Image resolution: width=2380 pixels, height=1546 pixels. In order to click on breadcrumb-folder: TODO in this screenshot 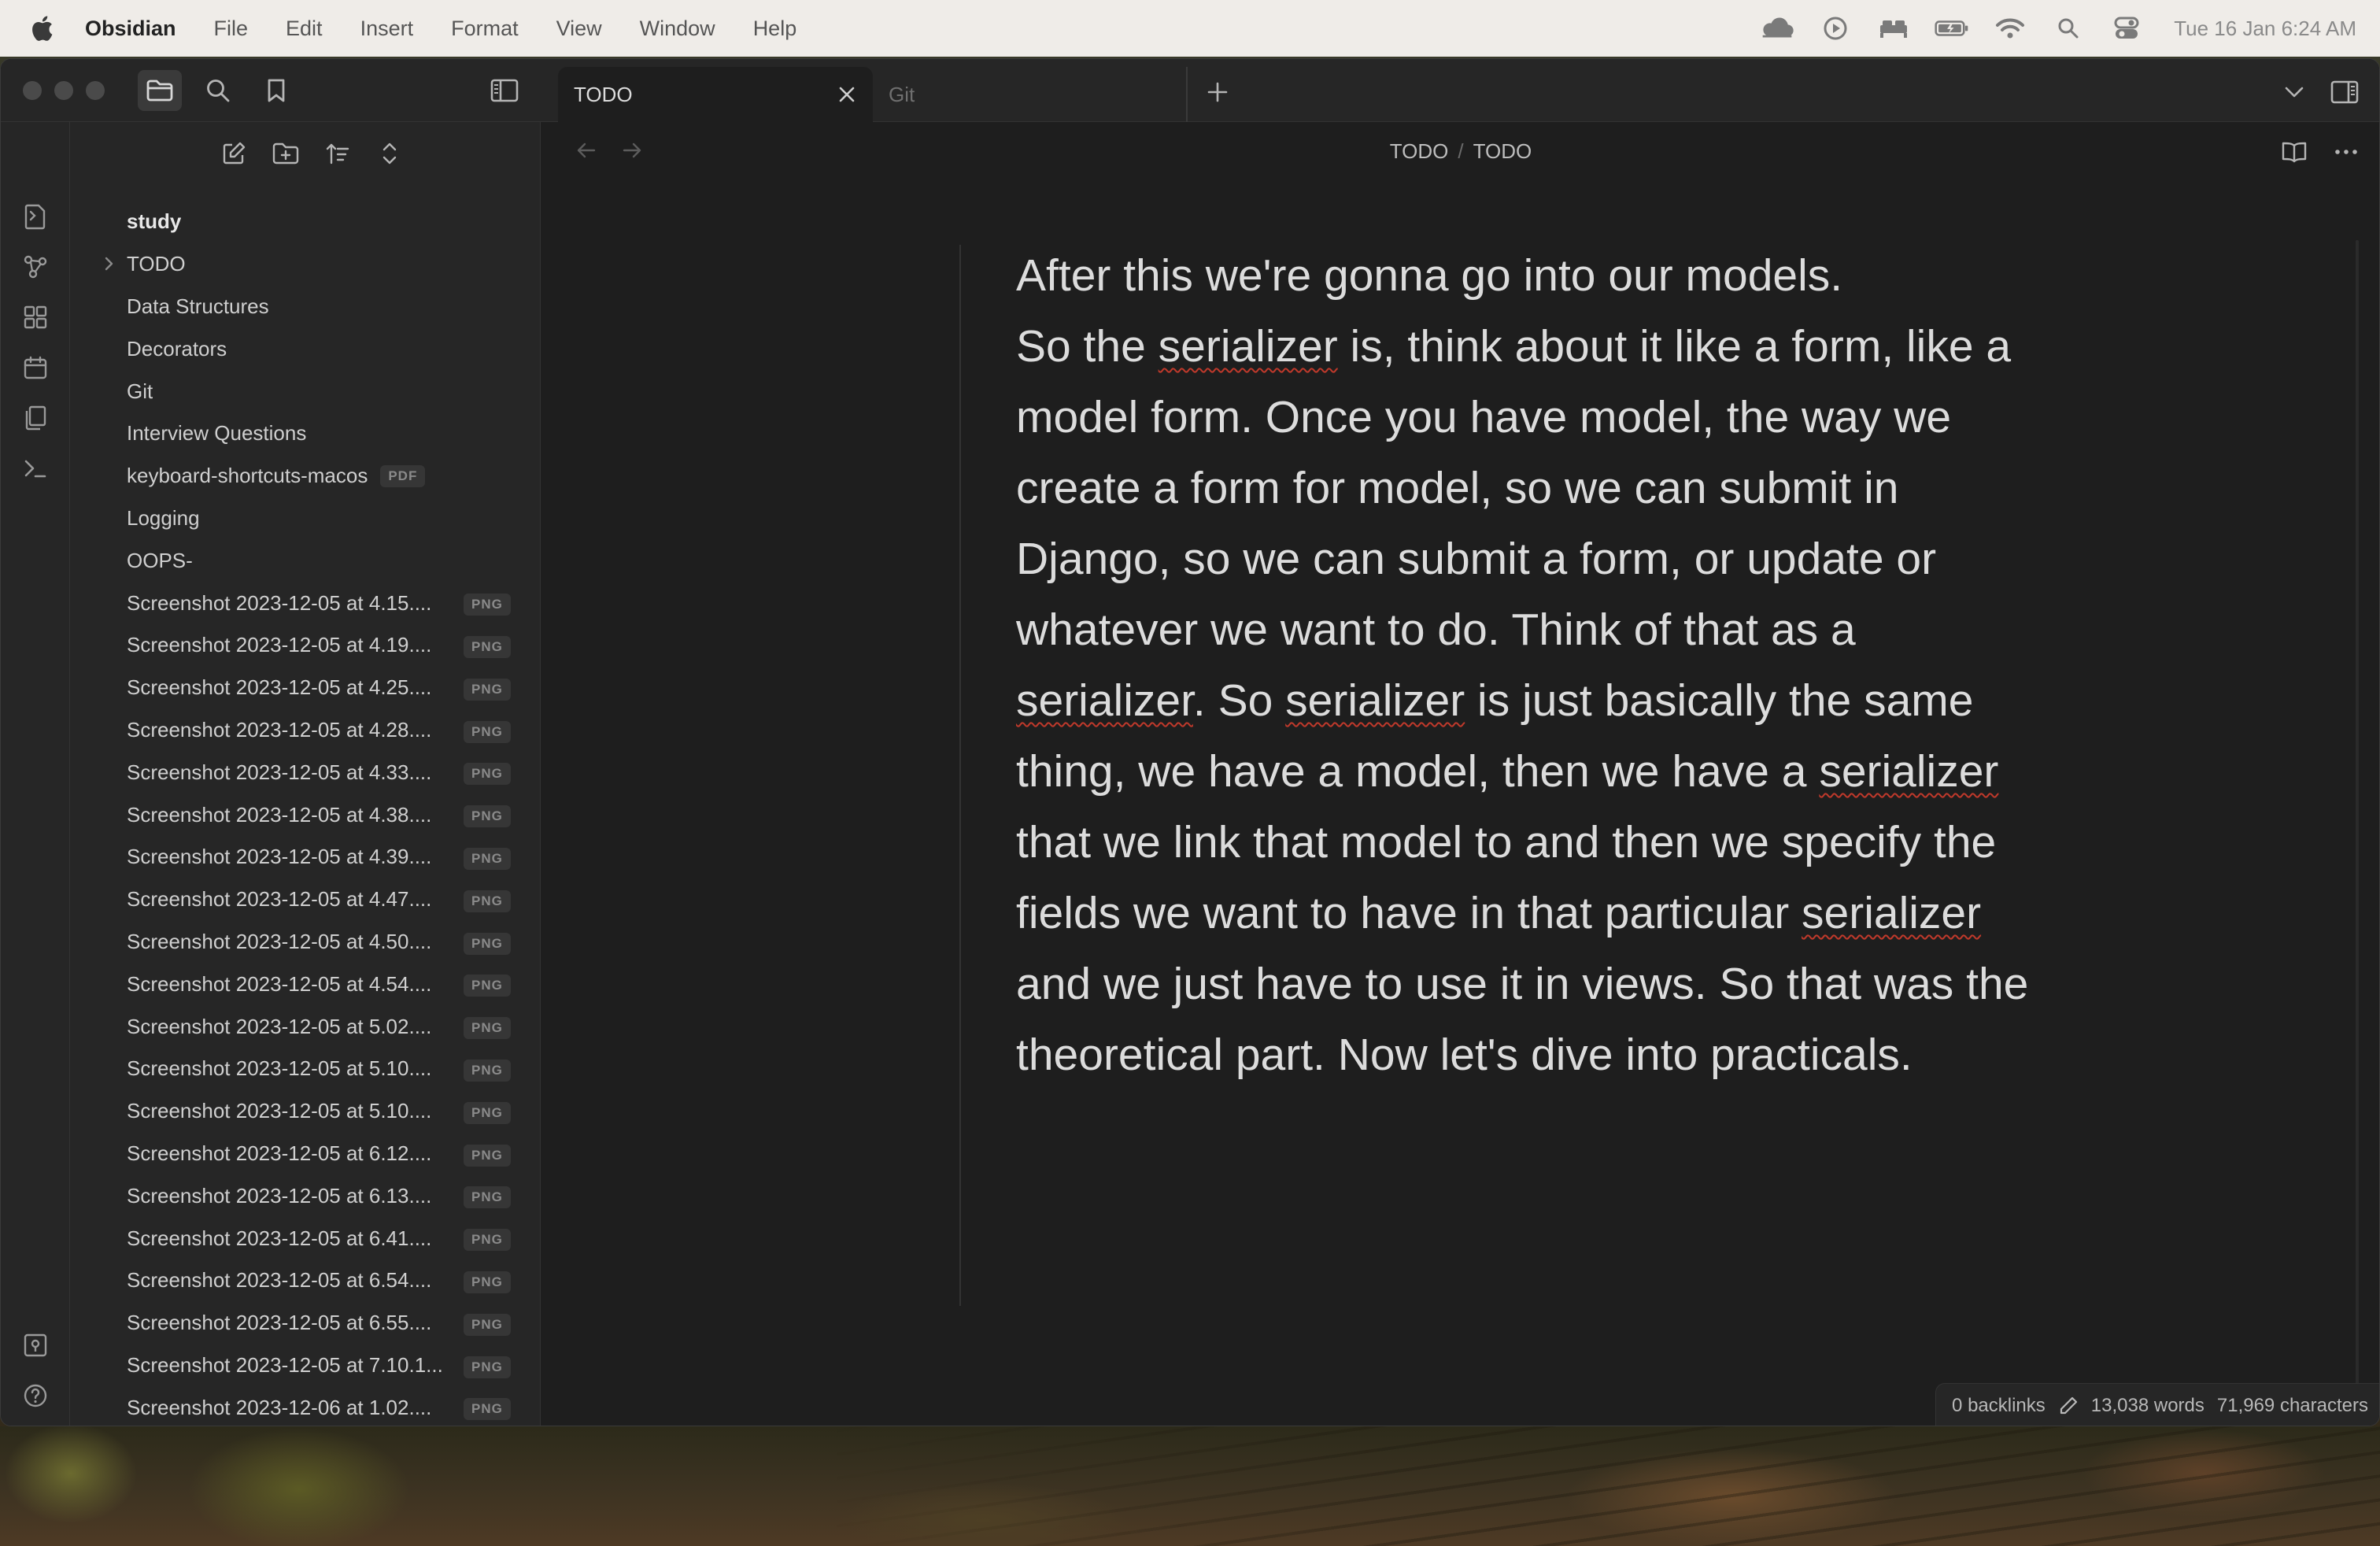, I will do `click(1419, 151)`.